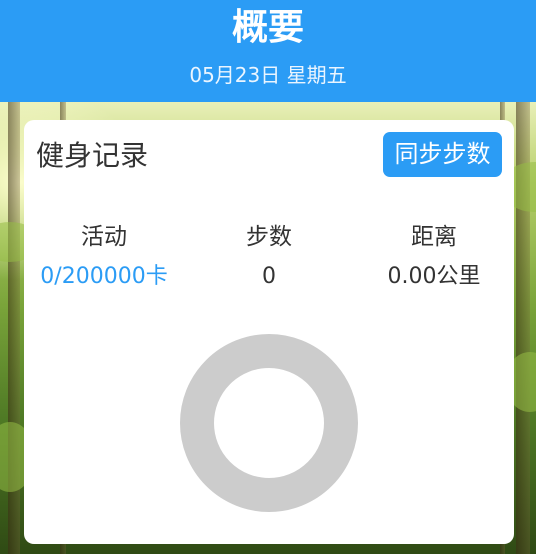 The width and height of the screenshot is (536, 554). Describe the element at coordinates (434, 257) in the screenshot. I see `stat-distance: 距离 0.00公里` at that location.